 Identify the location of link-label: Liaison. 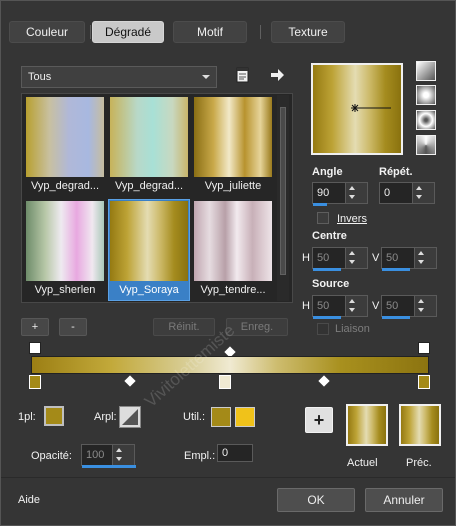
(352, 329).